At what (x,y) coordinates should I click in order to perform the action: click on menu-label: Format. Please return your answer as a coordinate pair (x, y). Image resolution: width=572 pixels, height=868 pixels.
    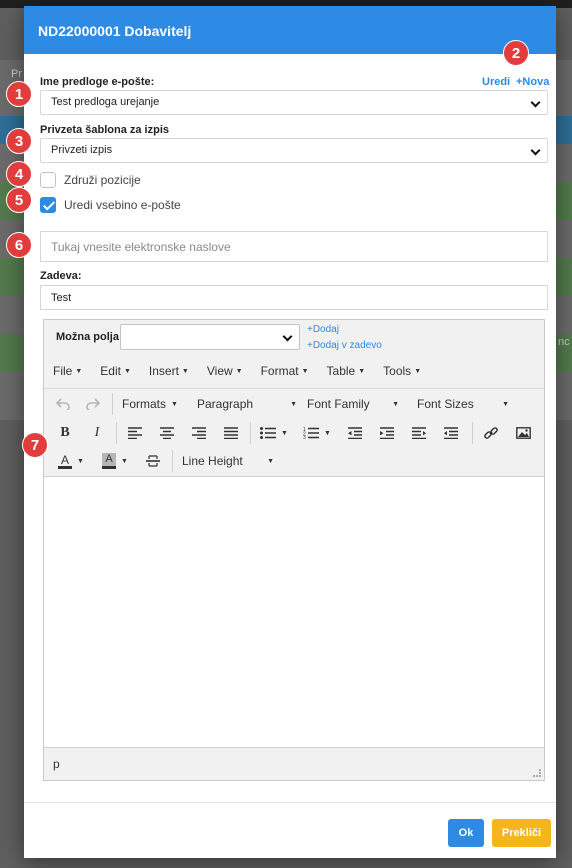
    Looking at the image, I should click on (279, 371).